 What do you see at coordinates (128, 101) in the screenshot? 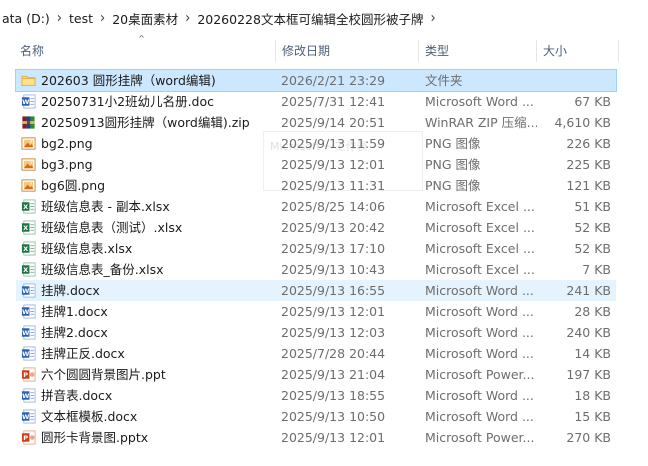
I see `file-name: 20250731小2班幼儿名册.doc` at bounding box center [128, 101].